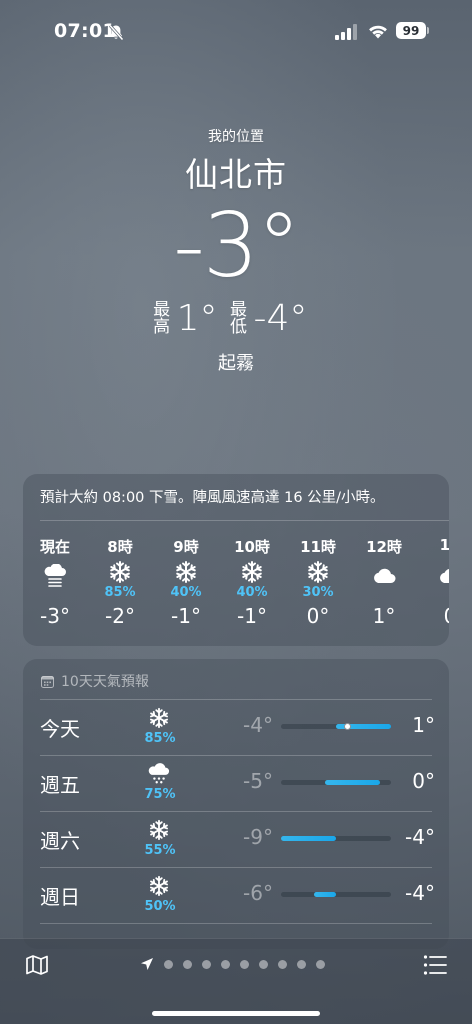 The image size is (472, 1024). I want to click on list-icon, so click(435, 965).